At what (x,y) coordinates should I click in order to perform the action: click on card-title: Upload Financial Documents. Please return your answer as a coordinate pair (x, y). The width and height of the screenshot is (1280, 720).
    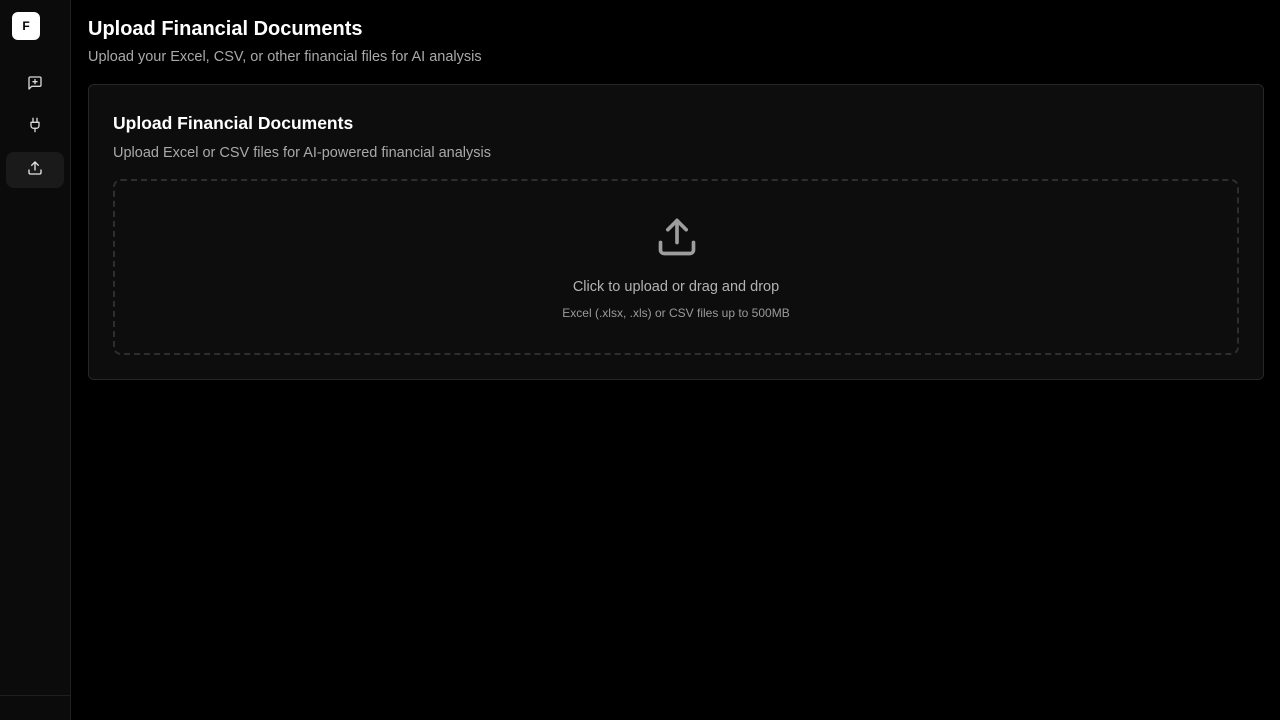
    Looking at the image, I should click on (233, 123).